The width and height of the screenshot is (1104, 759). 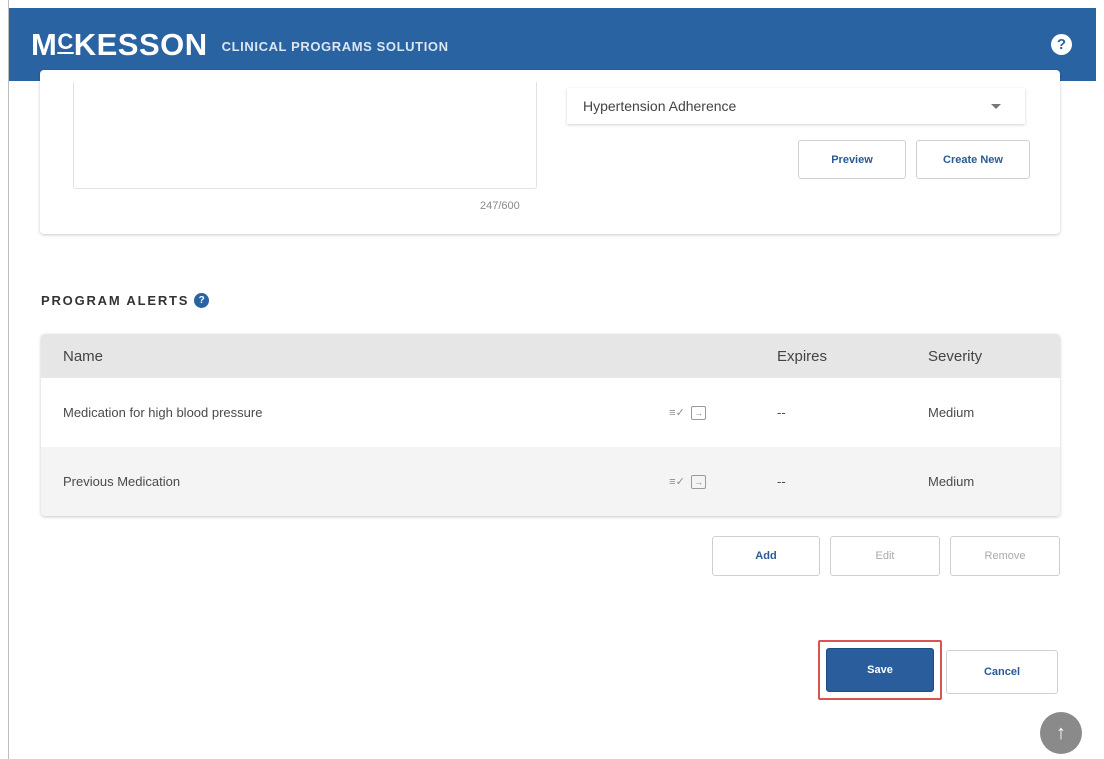 I want to click on question-circle-icon: ?, so click(x=202, y=300).